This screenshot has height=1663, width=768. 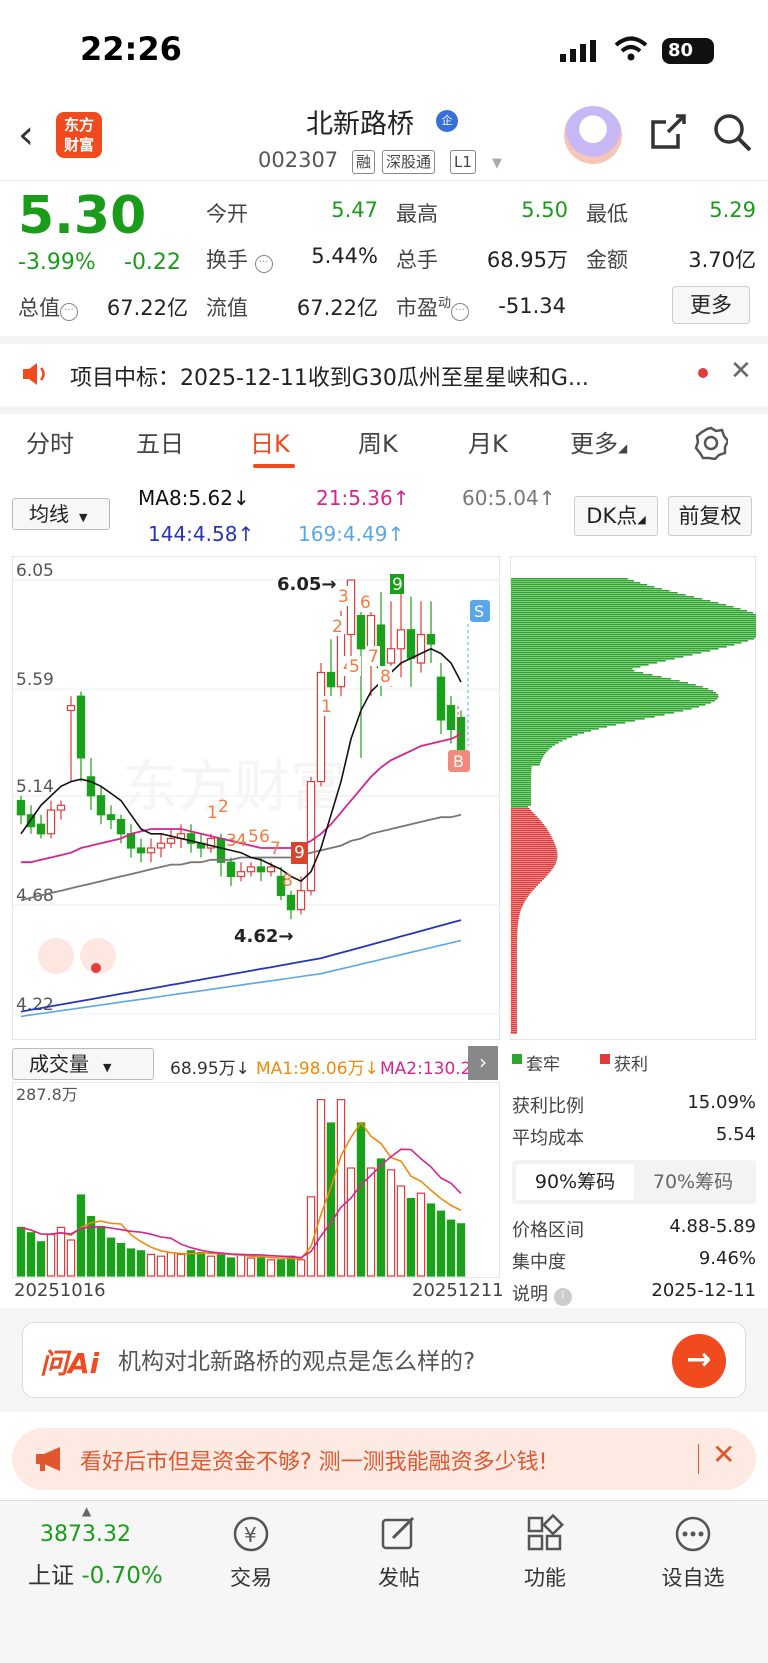 I want to click on nav-post: 发帖, so click(x=399, y=1553).